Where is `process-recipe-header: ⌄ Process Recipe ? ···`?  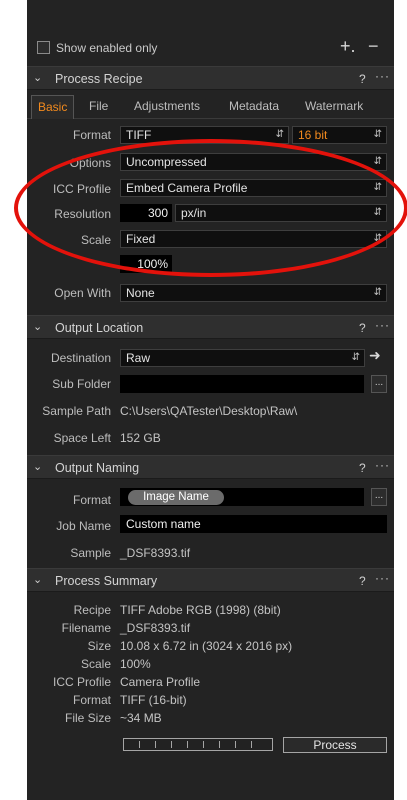 process-recipe-header: ⌄ Process Recipe ? ··· is located at coordinates (210, 78).